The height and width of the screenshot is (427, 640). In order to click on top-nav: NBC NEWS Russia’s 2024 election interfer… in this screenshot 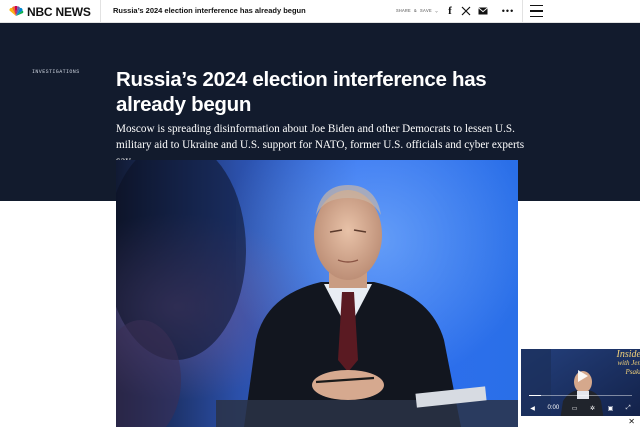, I will do `click(320, 11)`.